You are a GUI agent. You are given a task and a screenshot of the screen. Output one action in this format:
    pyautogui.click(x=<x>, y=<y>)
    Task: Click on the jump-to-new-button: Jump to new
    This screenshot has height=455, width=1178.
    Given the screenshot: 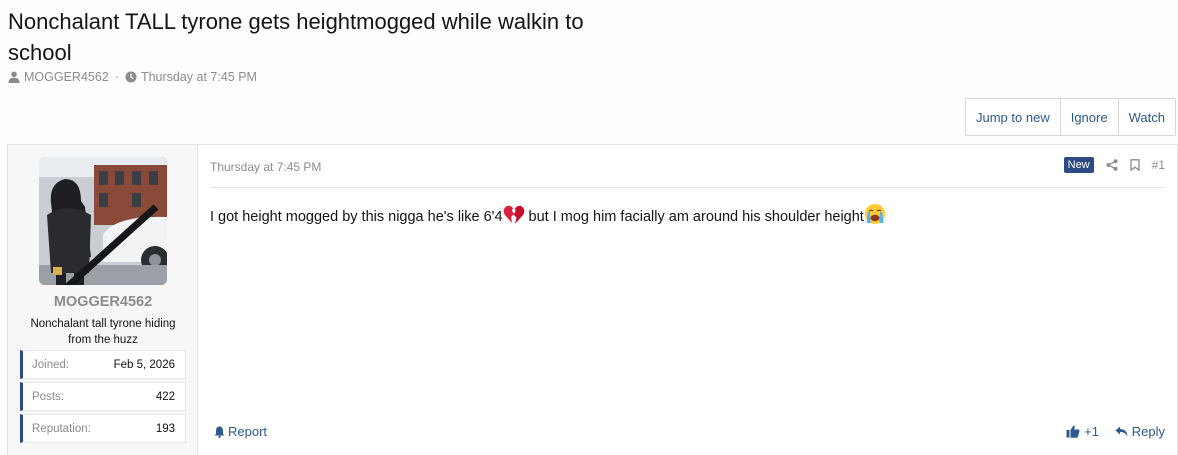 What is the action you would take?
    pyautogui.click(x=1013, y=117)
    